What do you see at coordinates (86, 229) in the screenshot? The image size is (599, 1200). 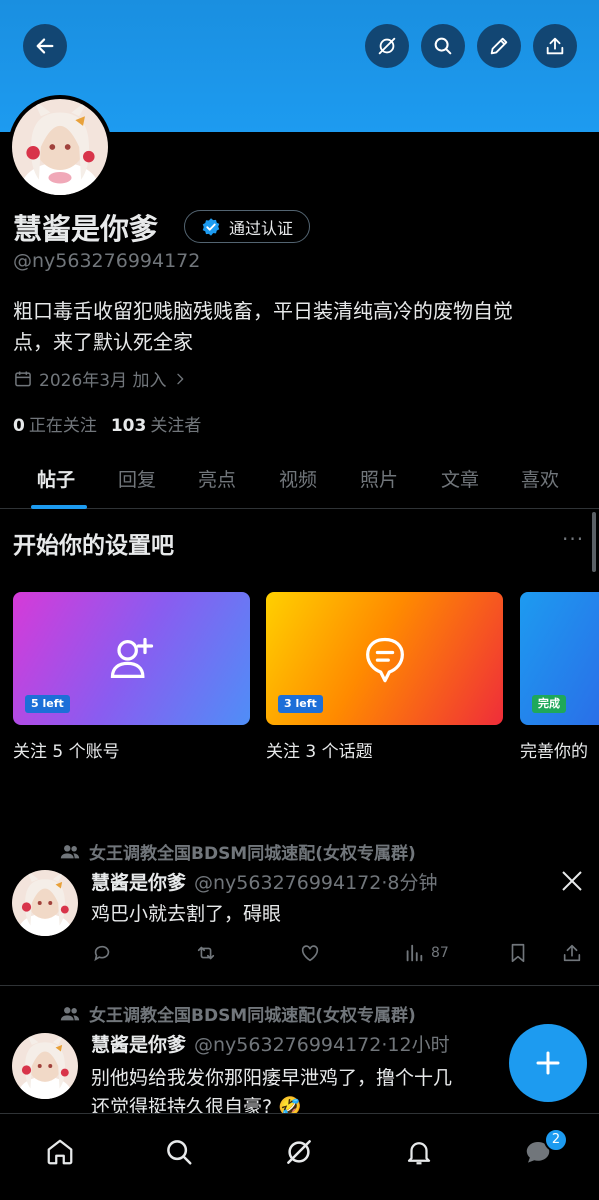 I see `profile-display-name: 慧酱是你爹` at bounding box center [86, 229].